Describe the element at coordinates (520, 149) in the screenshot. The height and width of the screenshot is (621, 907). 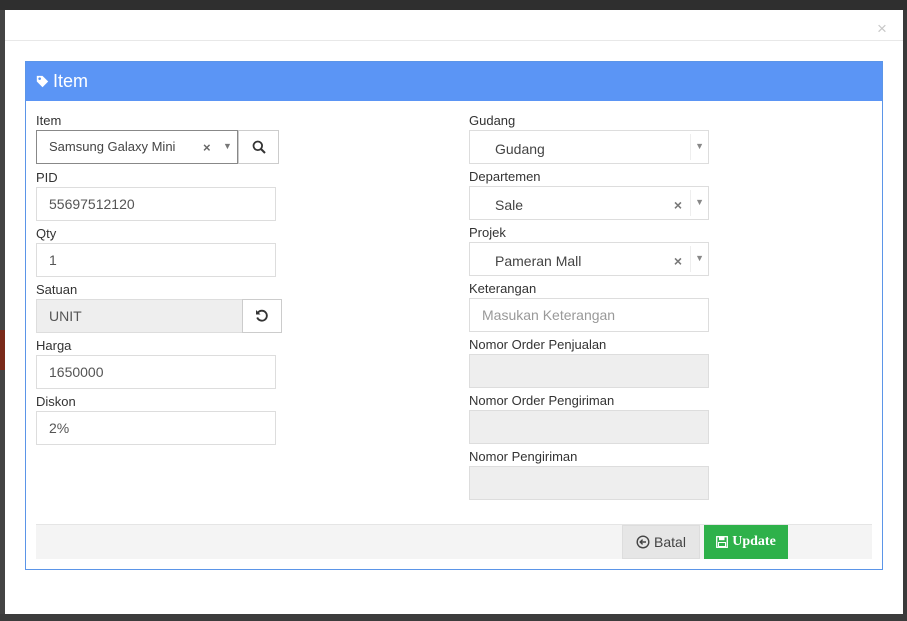
I see `gudang-select-value: Gudang` at that location.